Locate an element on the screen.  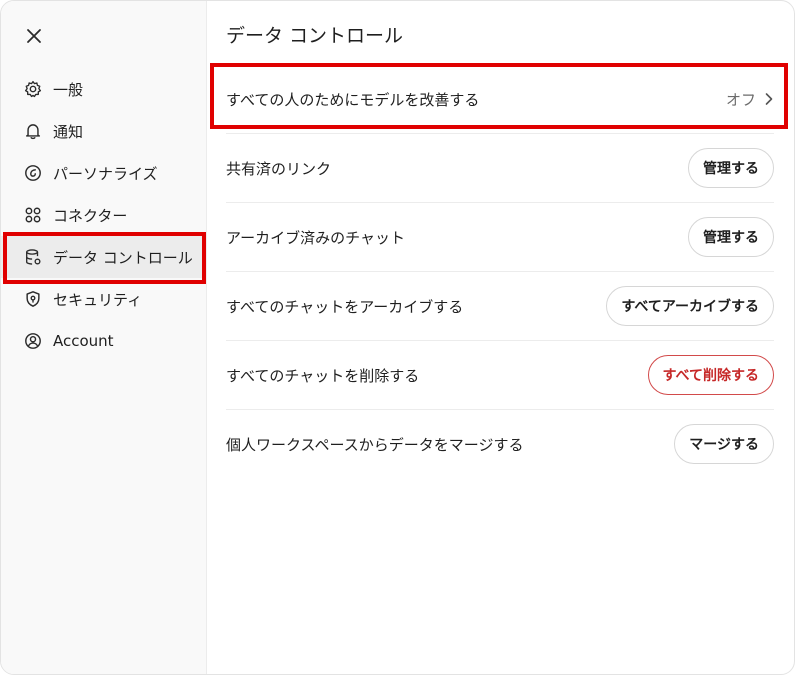
settings-row-delete-all: すべてのチャットを削除する すべて削除する is located at coordinates (500, 375).